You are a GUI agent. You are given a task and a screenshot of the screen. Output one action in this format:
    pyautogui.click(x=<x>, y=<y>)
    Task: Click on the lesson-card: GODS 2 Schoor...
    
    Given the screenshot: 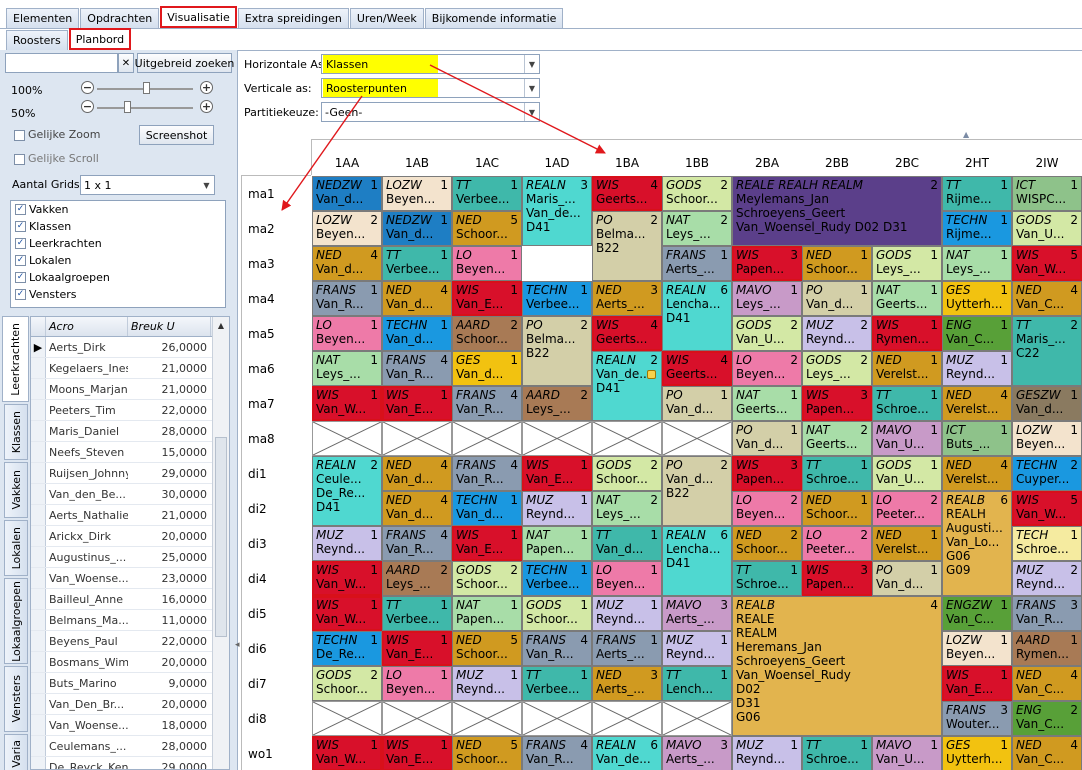 What is the action you would take?
    pyautogui.click(x=627, y=473)
    